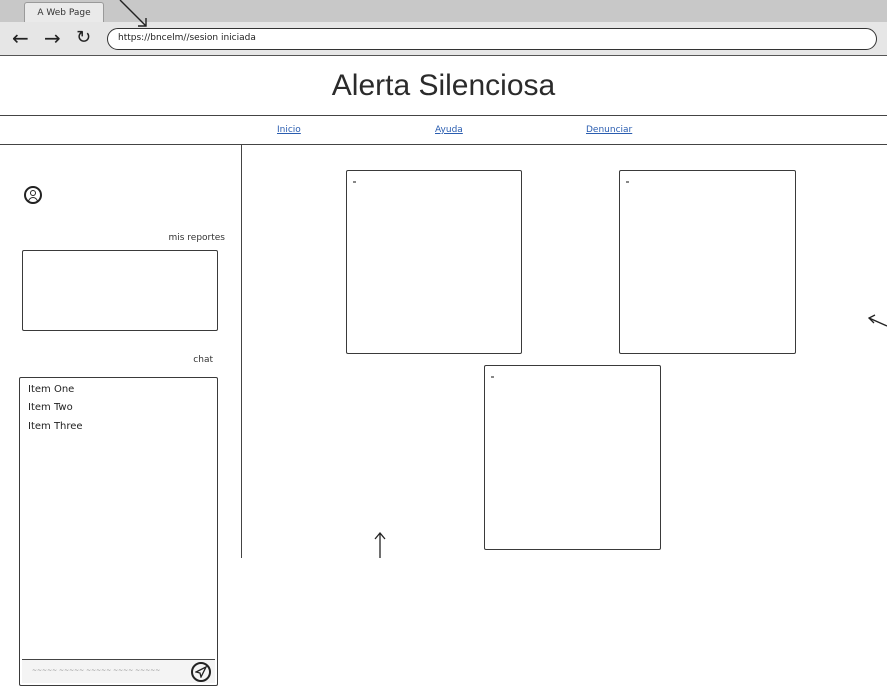 This screenshot has width=887, height=686. What do you see at coordinates (33, 195) in the screenshot?
I see `user-profile-icon` at bounding box center [33, 195].